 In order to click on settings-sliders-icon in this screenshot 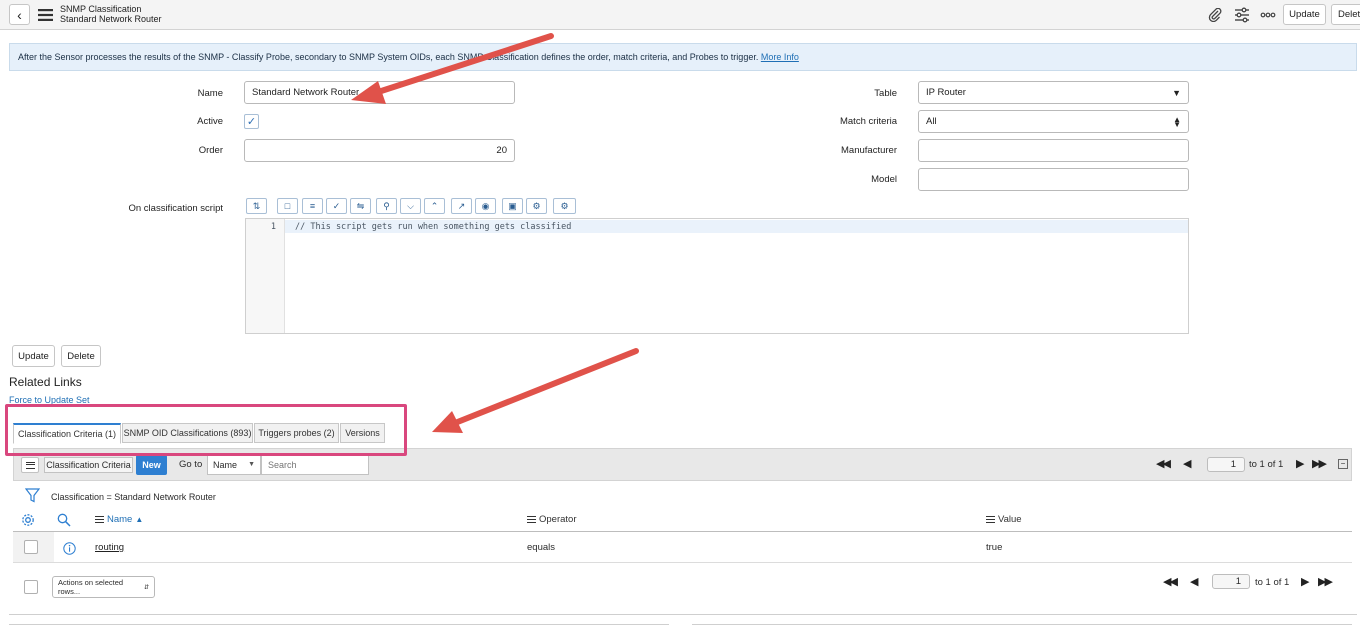, I will do `click(1242, 15)`.